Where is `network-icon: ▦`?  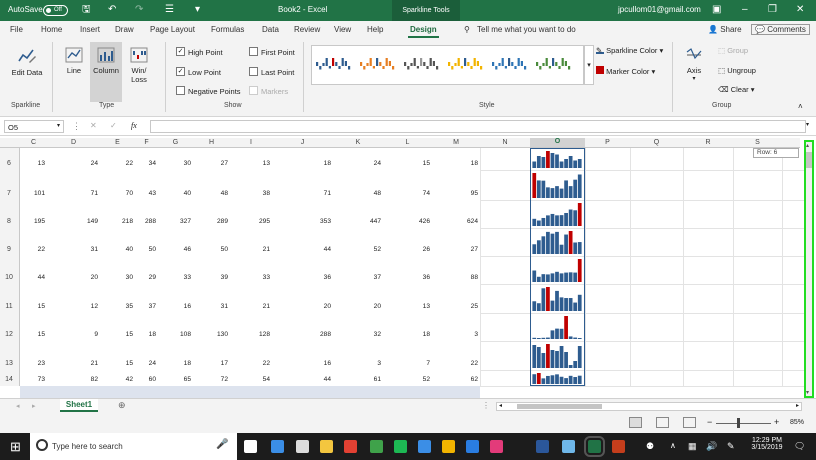 network-icon: ▦ is located at coordinates (692, 446).